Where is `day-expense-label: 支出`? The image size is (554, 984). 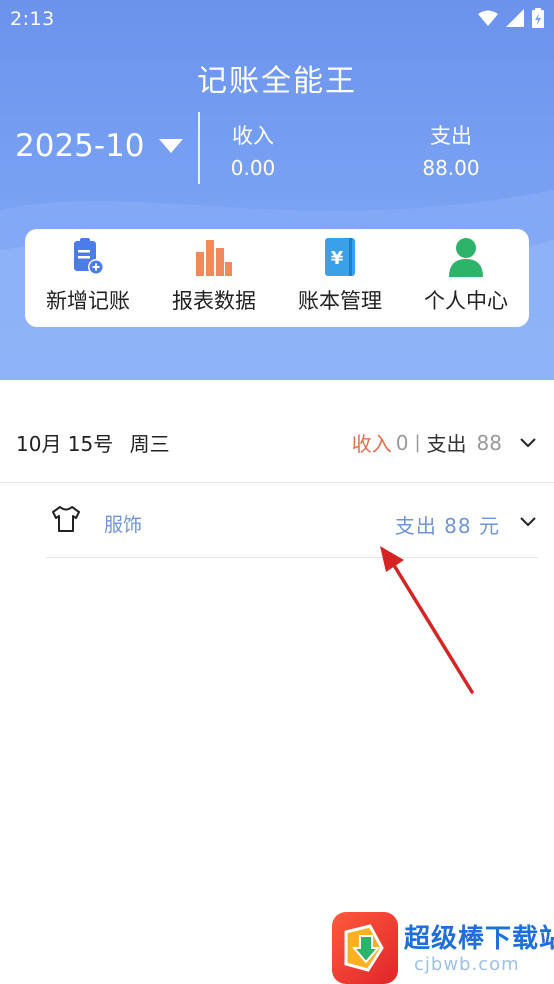
day-expense-label: 支出 is located at coordinates (446, 444).